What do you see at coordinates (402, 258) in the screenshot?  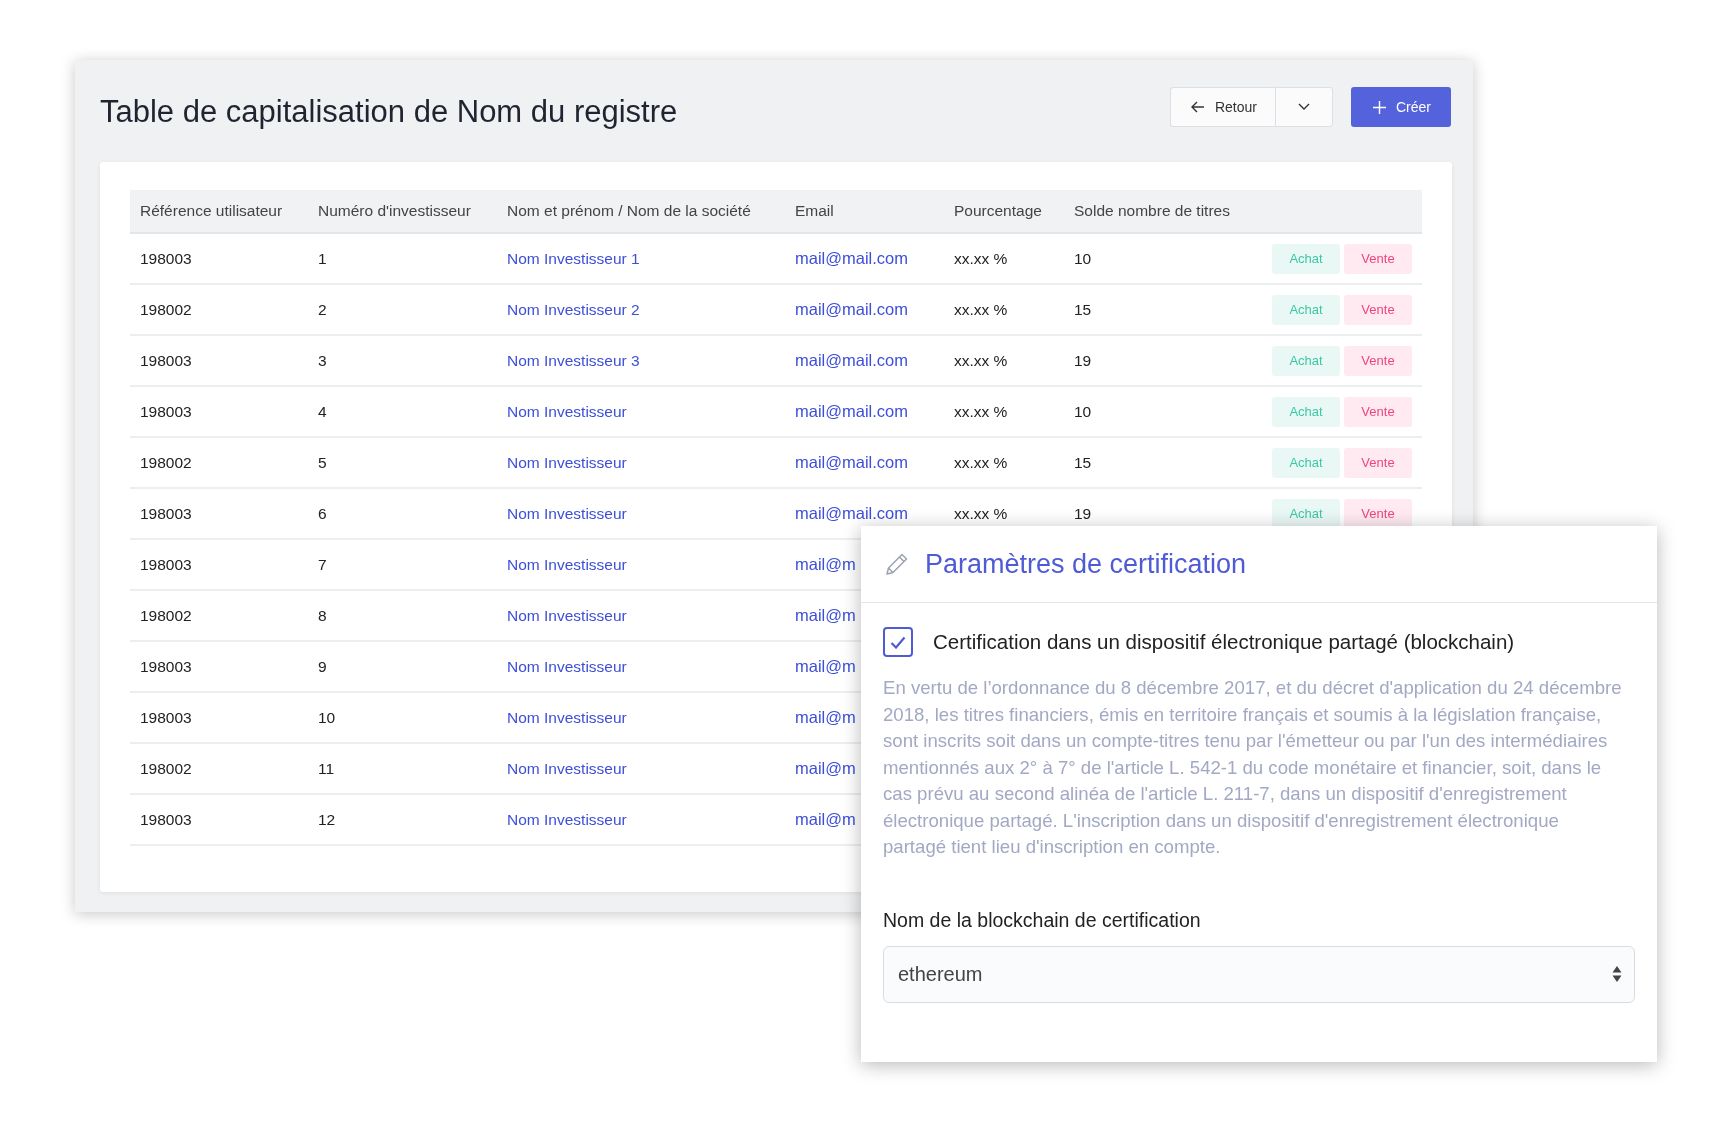 I see `table-cell: 1` at bounding box center [402, 258].